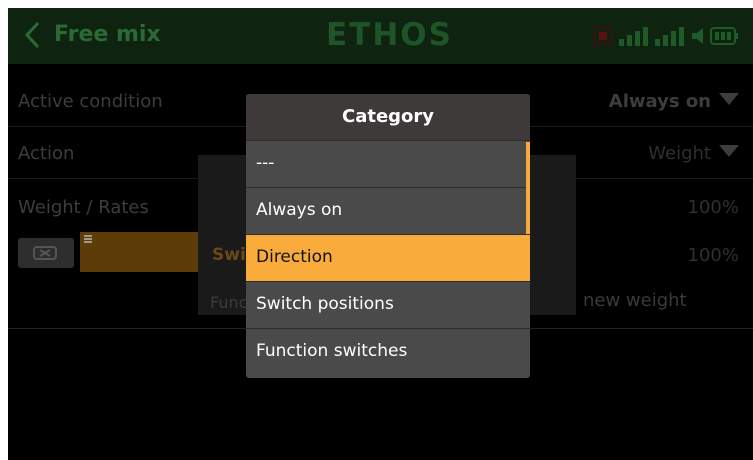 The height and width of the screenshot is (460, 753). I want to click on popup-title: Category, so click(388, 116).